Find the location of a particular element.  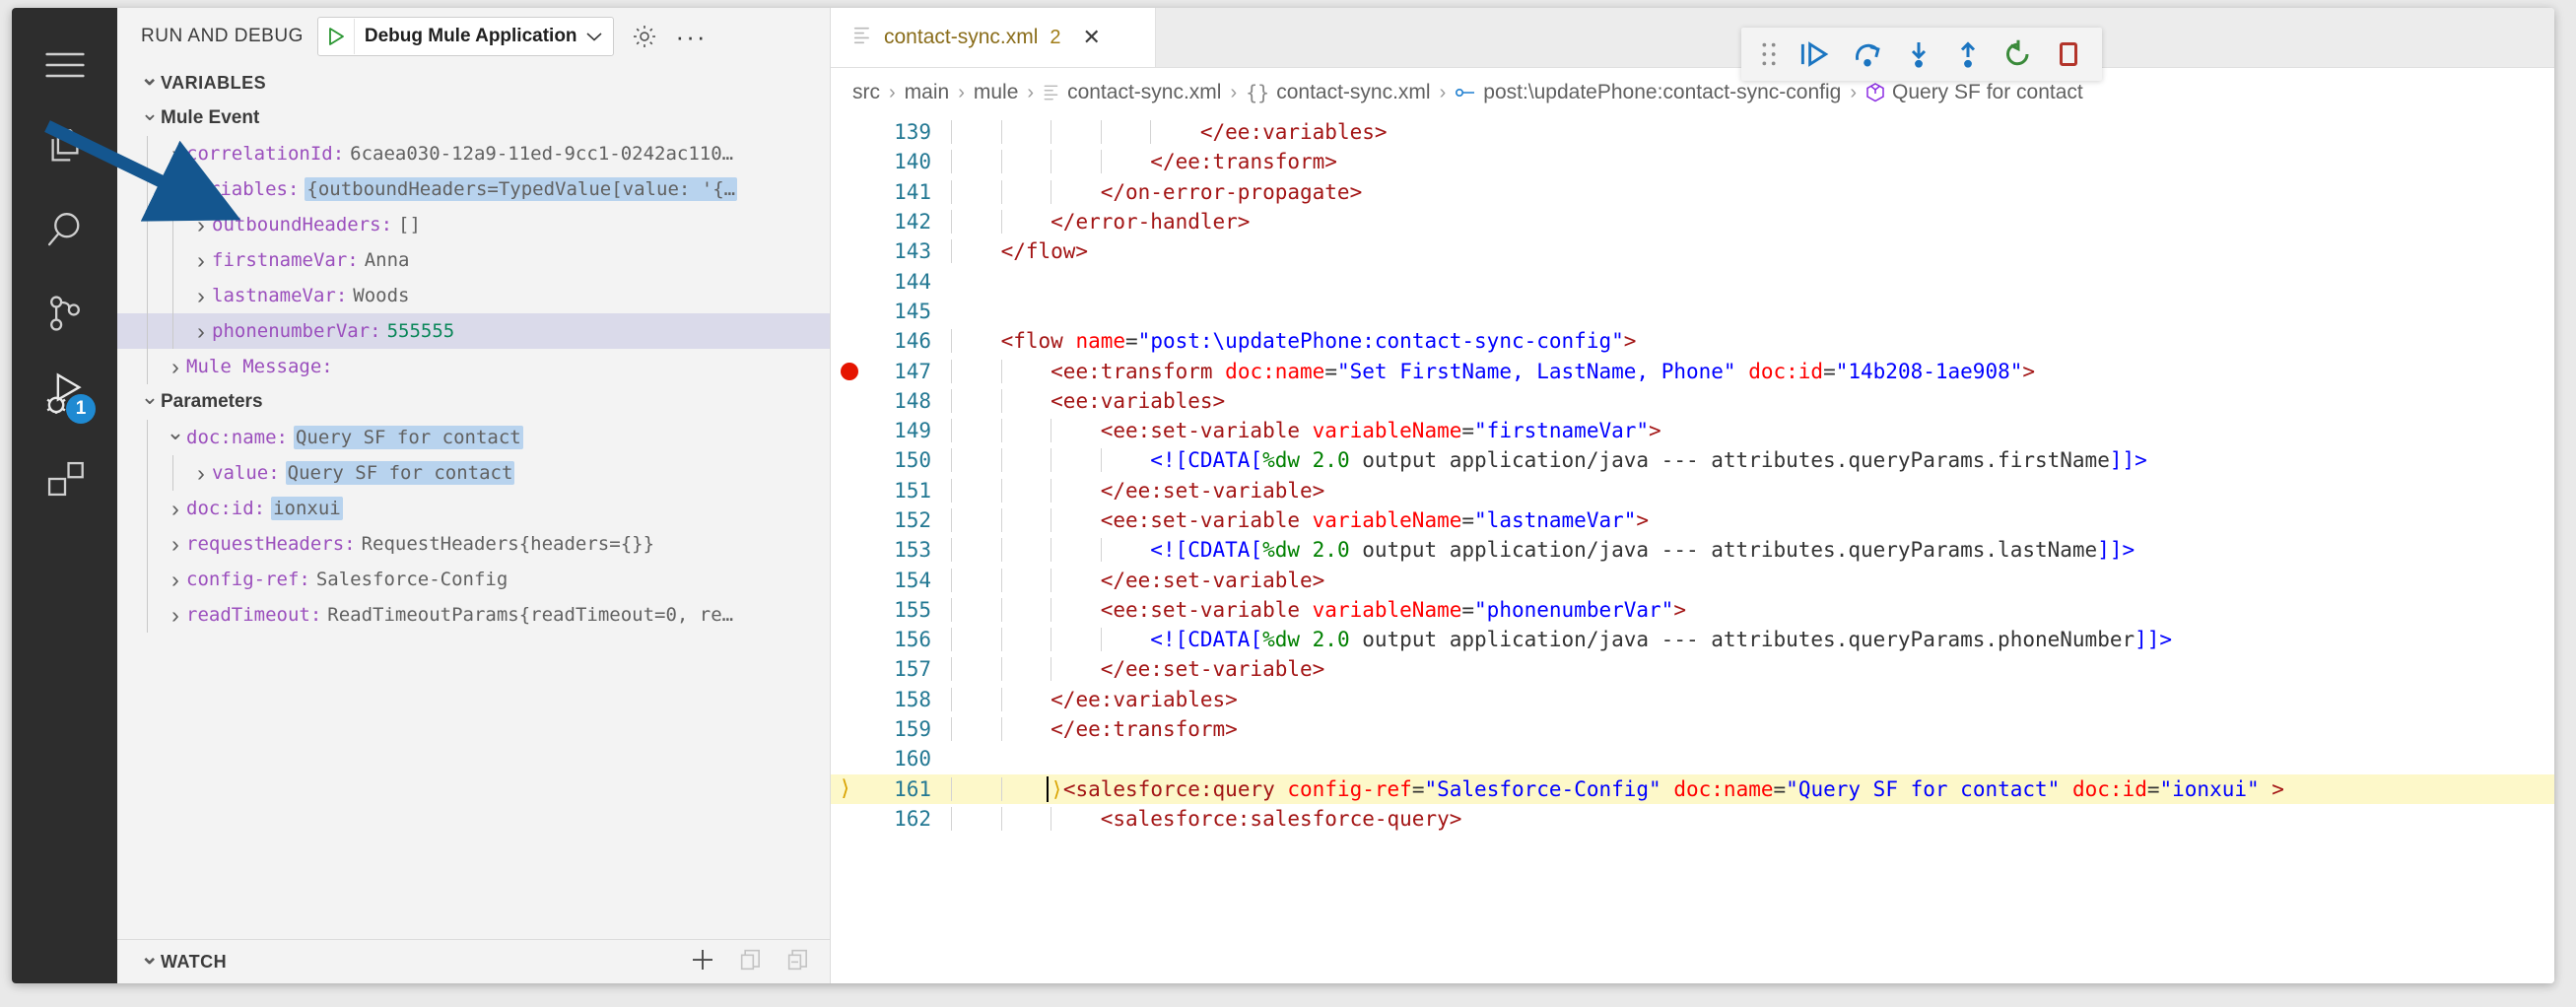

tab-contact-sync-xml: contact-sync.xml 2 ✕ is located at coordinates (993, 37).